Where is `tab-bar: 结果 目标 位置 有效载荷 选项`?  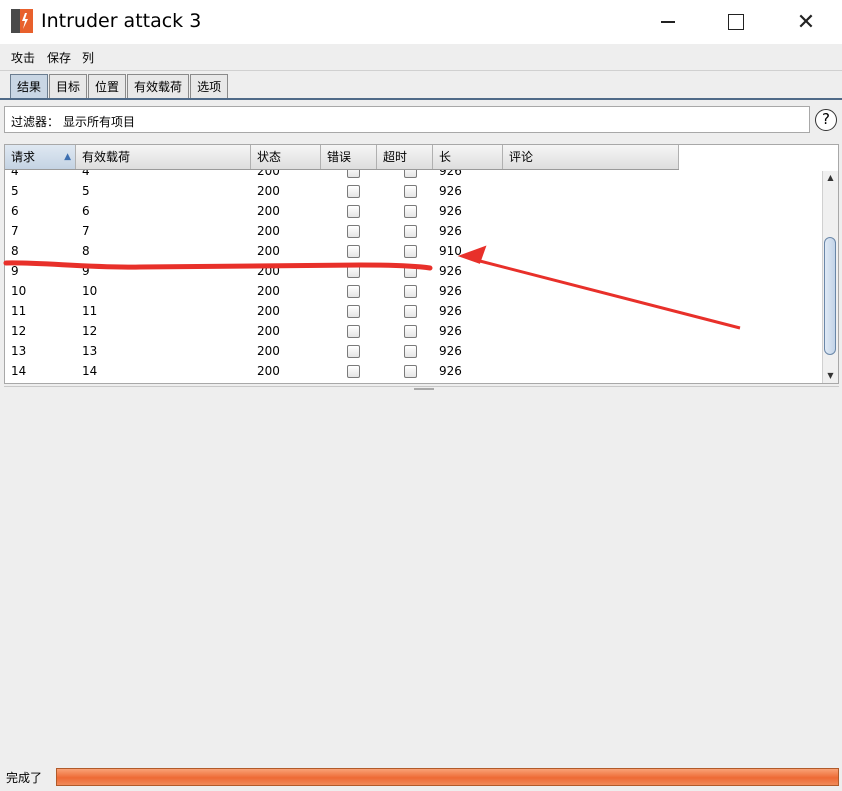
tab-bar: 结果 目标 位置 有效载荷 选项 is located at coordinates (119, 86).